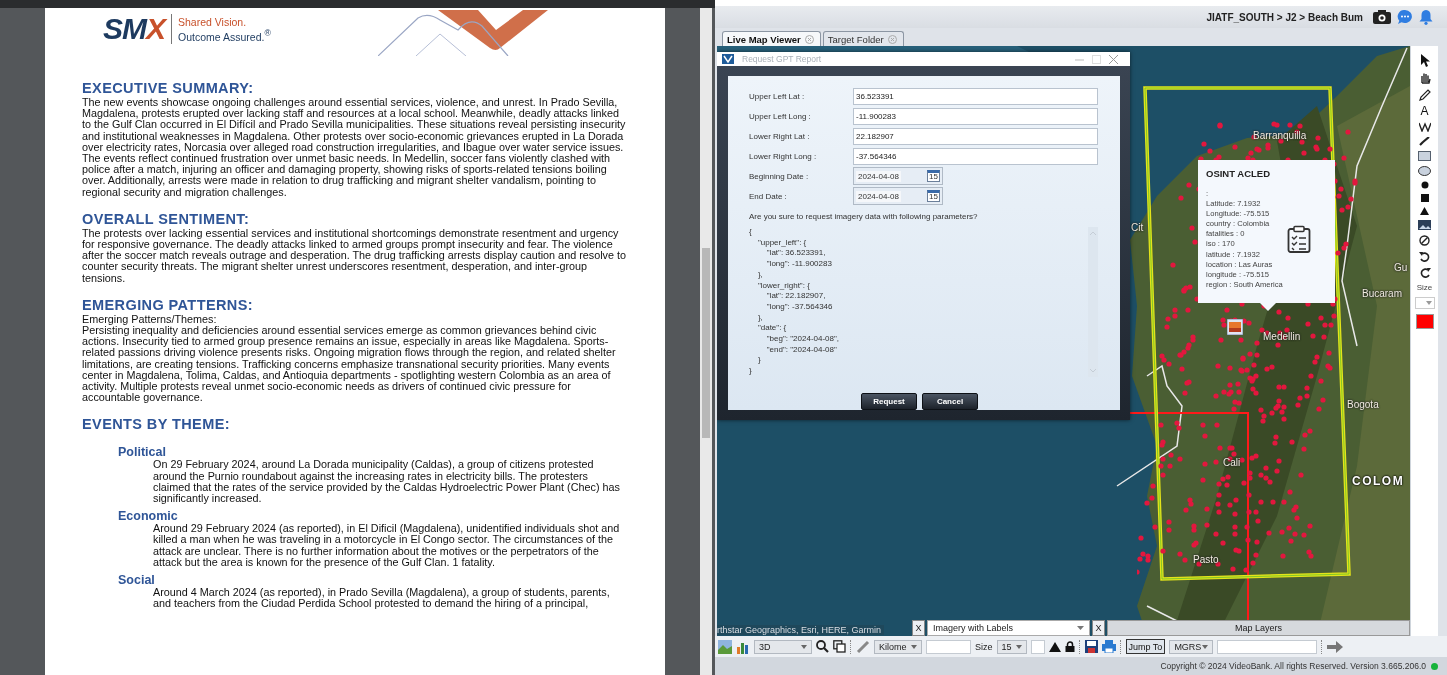  Describe the element at coordinates (1191, 646) in the screenshot. I see `coordinate-system-dropdown: MGRS` at that location.